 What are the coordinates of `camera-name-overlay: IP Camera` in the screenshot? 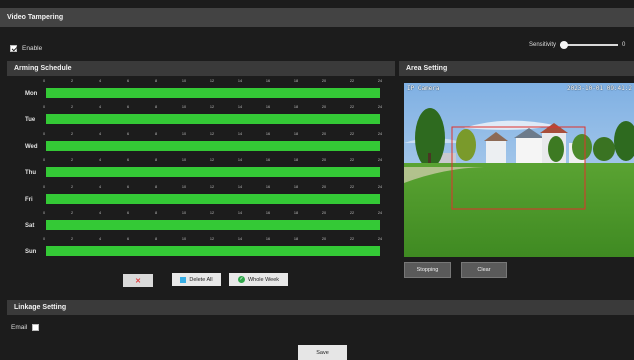 It's located at (423, 88).